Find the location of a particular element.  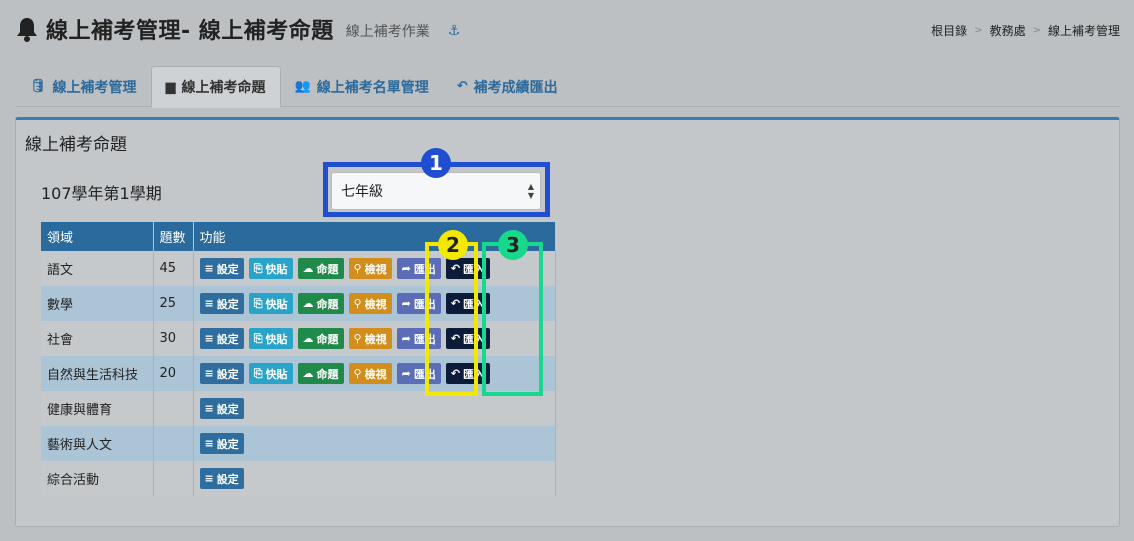

tab-makeup-questions: ▆ 線上補考命題 is located at coordinates (215, 87).